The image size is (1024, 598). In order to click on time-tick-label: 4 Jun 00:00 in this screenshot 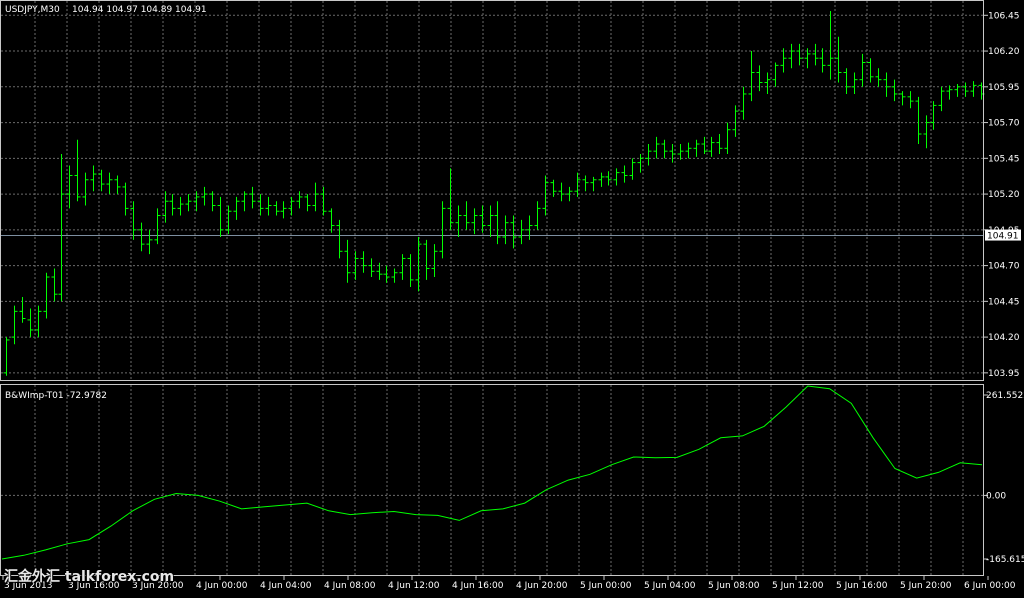, I will do `click(222, 586)`.